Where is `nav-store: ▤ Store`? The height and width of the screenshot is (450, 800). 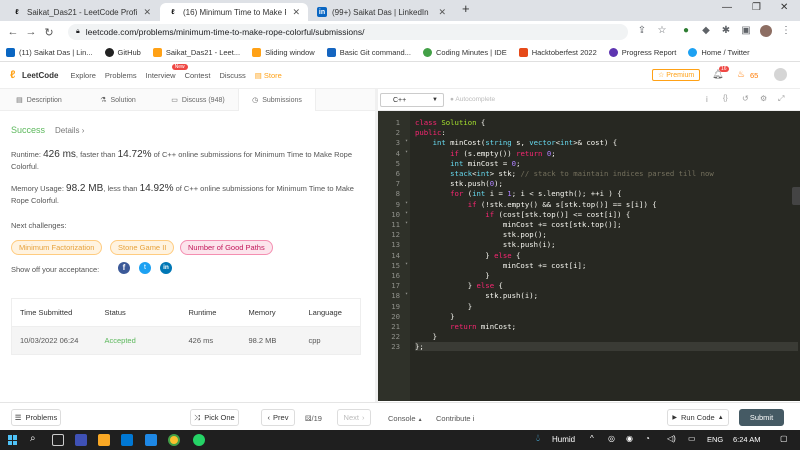
nav-store: ▤ Store is located at coordinates (268, 75).